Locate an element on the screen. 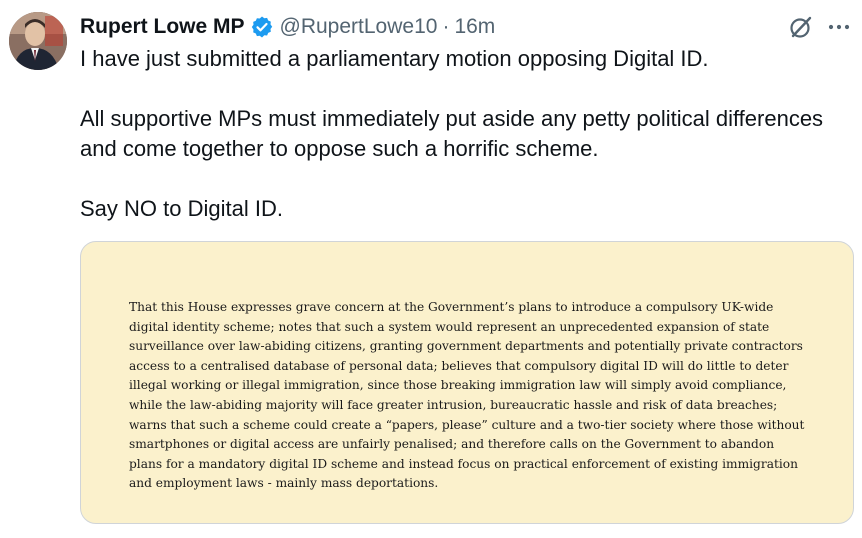 This screenshot has height=538, width=862. post-timestamp: 16m is located at coordinates (474, 27).